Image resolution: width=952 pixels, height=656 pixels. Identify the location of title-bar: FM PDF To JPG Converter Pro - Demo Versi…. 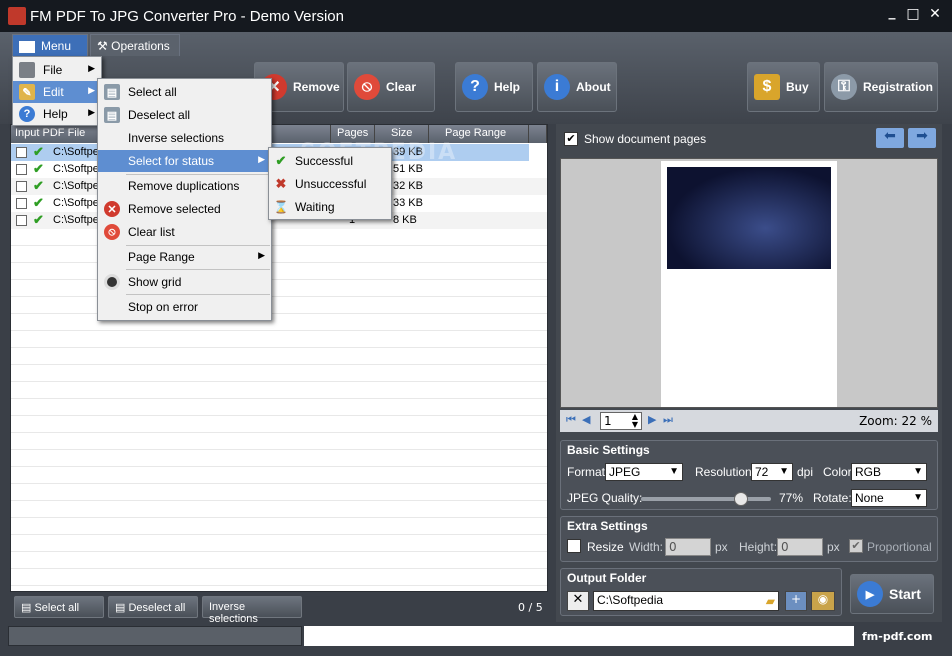
(476, 16).